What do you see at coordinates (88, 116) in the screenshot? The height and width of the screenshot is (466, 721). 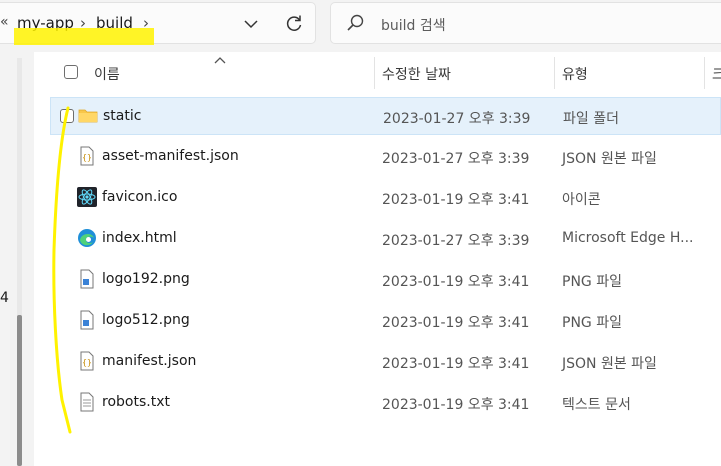 I see `folder-icon` at bounding box center [88, 116].